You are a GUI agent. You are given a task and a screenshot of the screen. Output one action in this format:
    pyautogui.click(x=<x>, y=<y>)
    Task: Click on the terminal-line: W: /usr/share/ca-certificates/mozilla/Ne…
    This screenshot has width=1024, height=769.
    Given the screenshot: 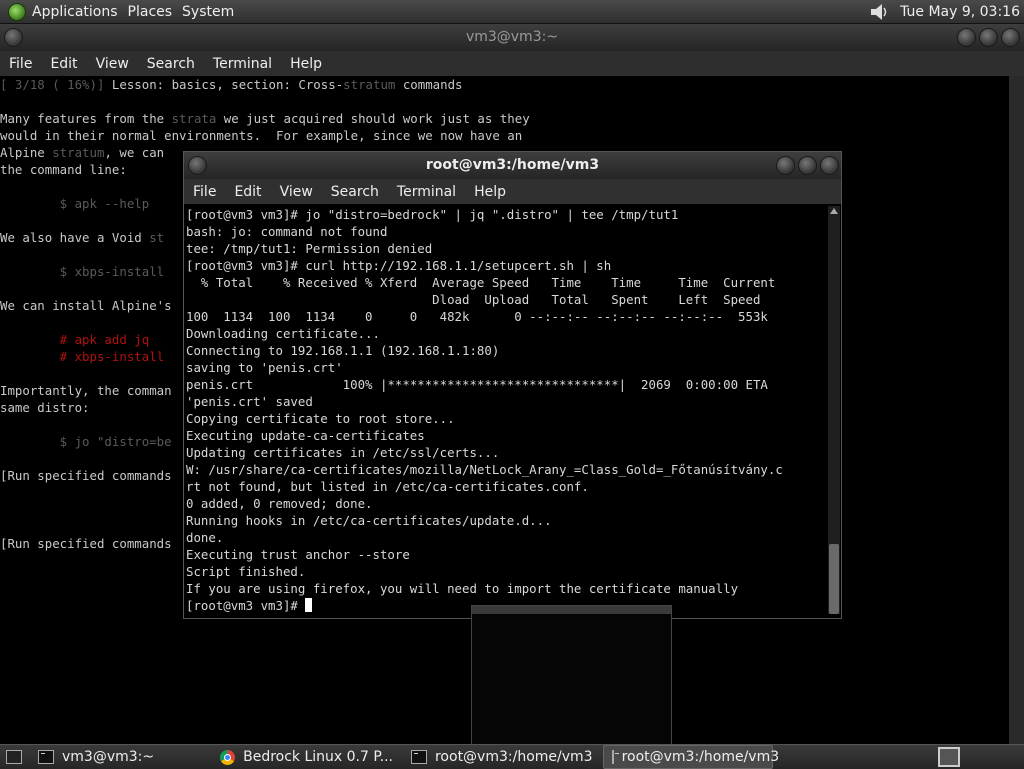 What is the action you would take?
    pyautogui.click(x=484, y=469)
    